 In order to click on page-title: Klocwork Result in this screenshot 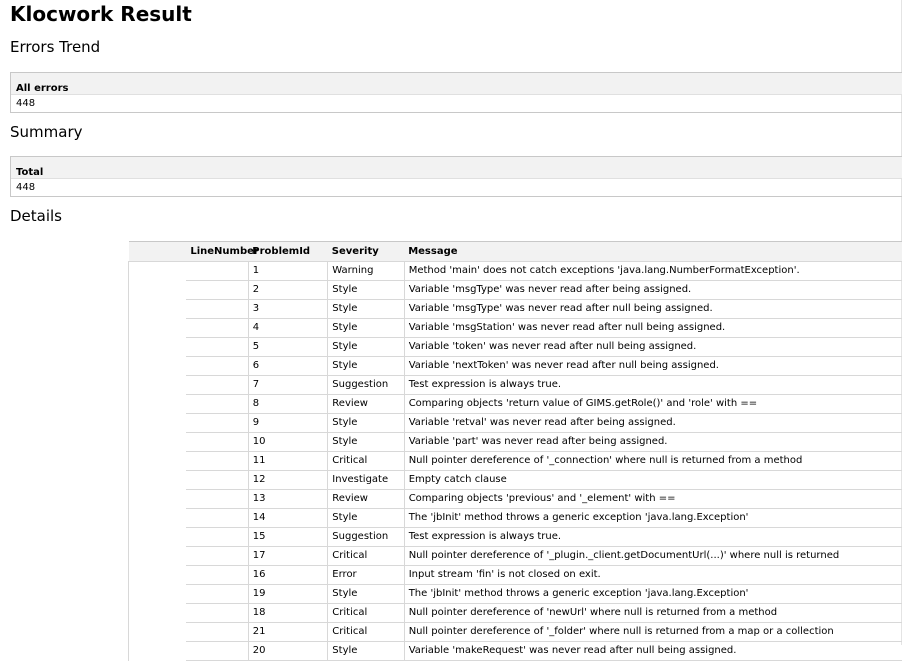, I will do `click(101, 14)`.